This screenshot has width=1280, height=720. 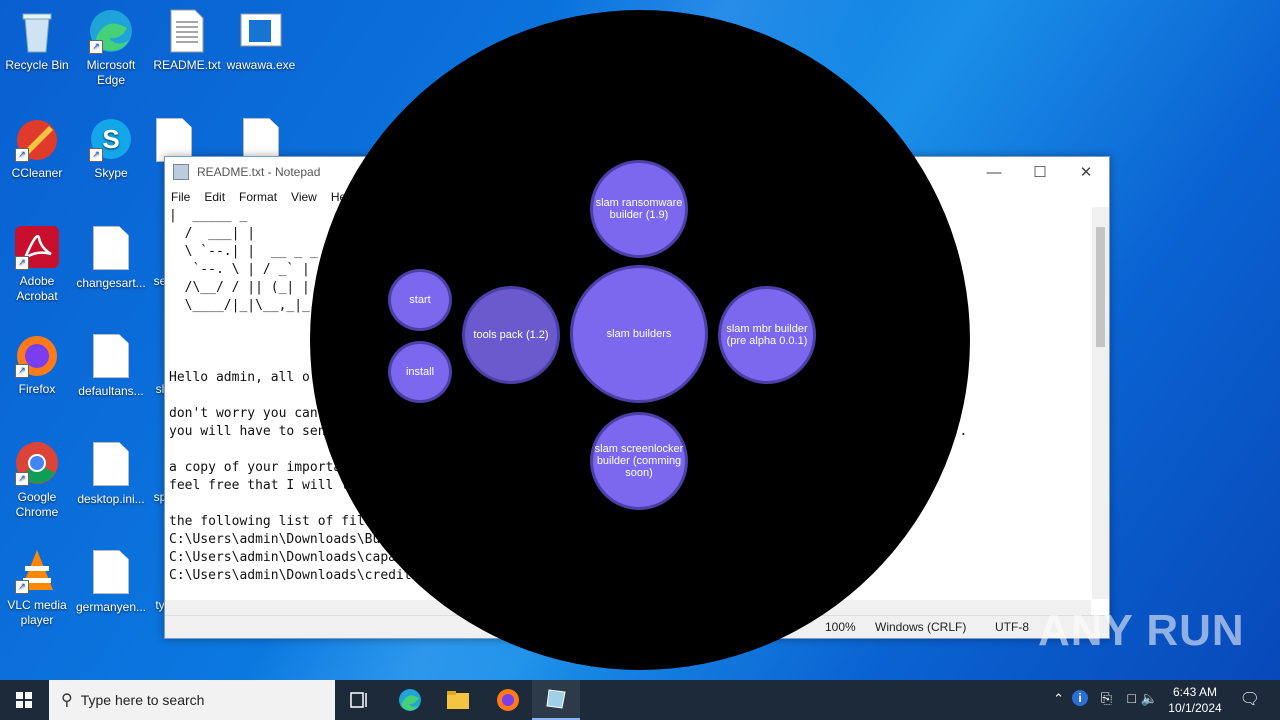 What do you see at coordinates (1250, 699) in the screenshot?
I see `notifications-icon: 🗨` at bounding box center [1250, 699].